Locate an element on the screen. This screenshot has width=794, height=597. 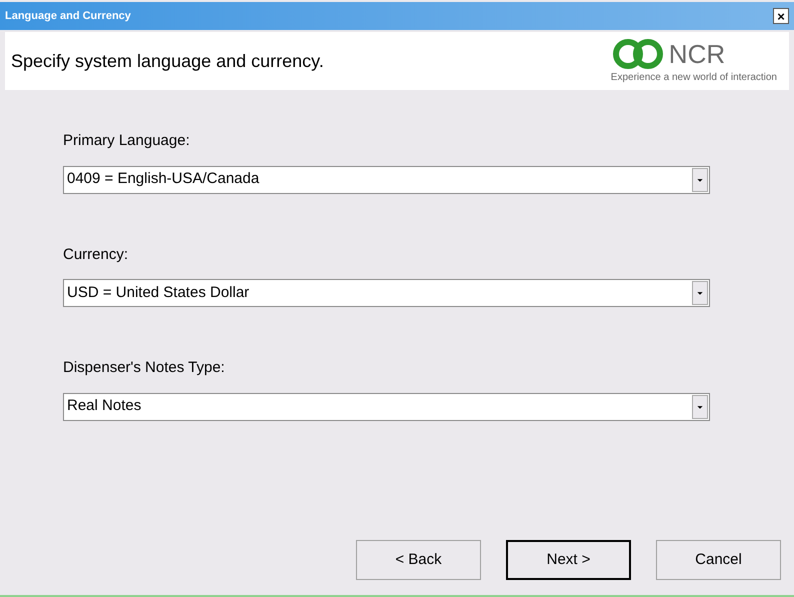
window-title: Language and Currency is located at coordinates (68, 16).